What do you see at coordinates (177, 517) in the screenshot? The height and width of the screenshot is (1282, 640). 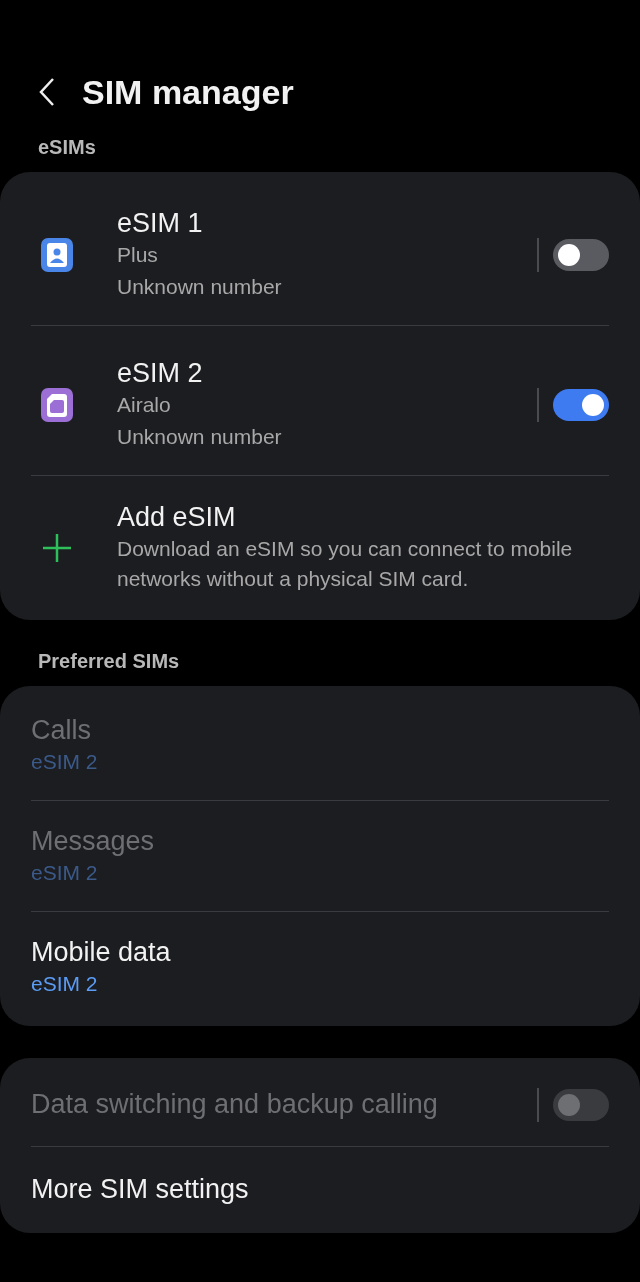 I see `add-esim-title: Add eSIM` at bounding box center [177, 517].